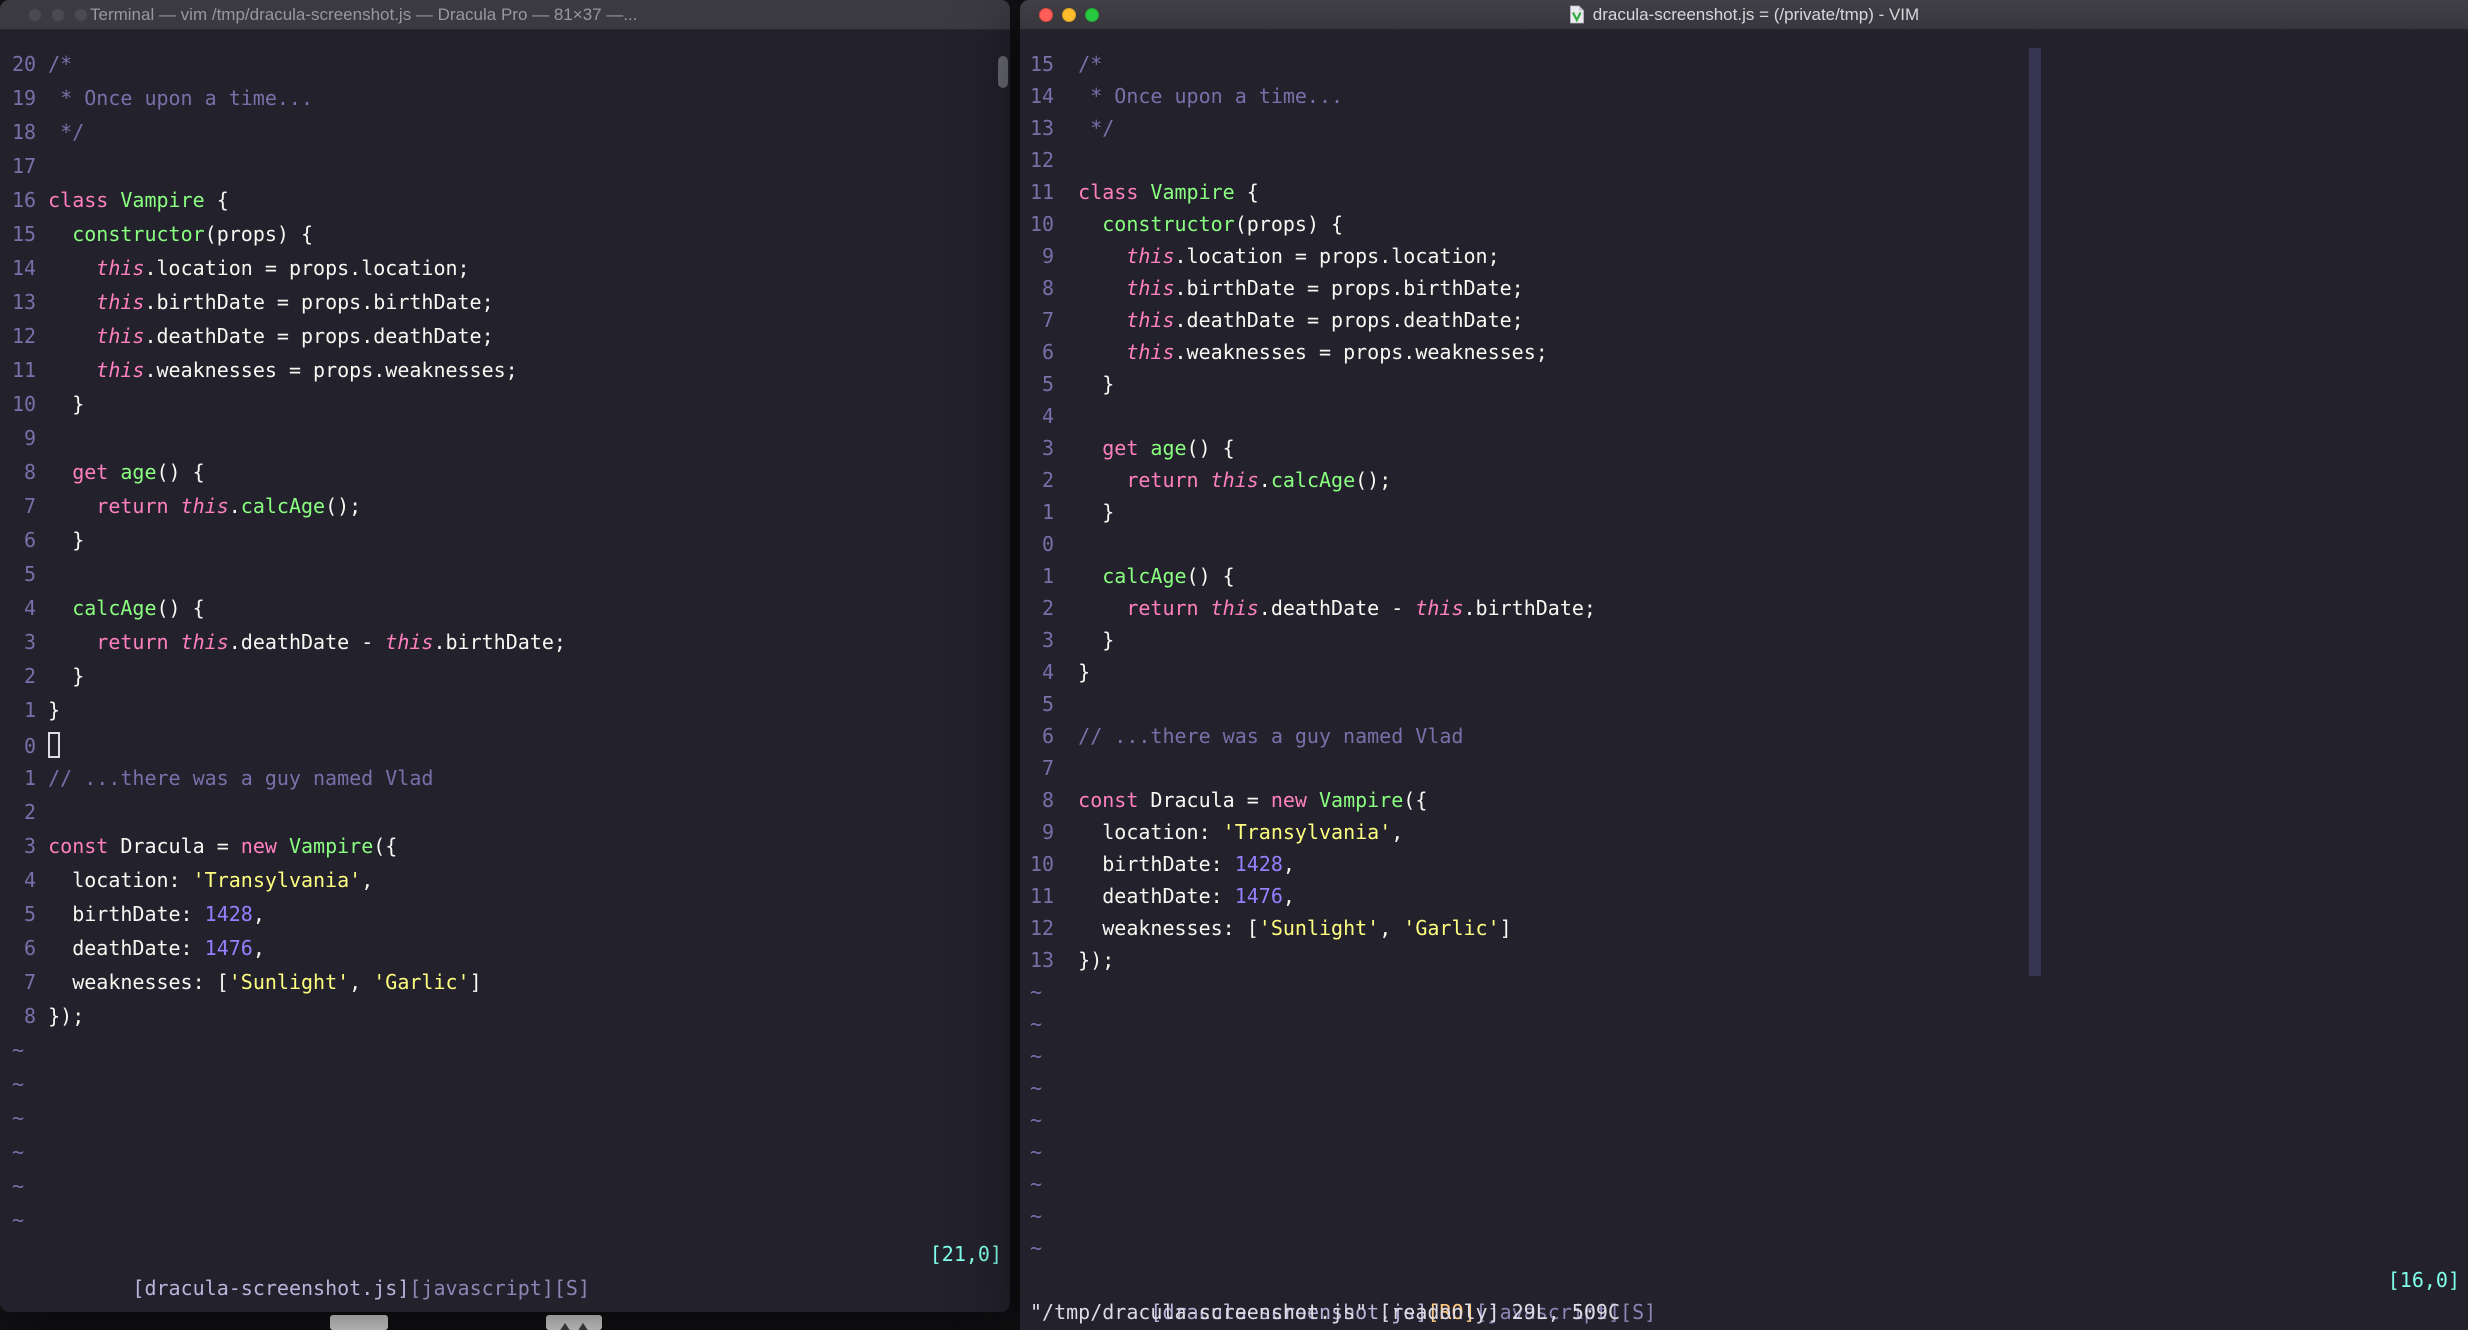  I want to click on code-text: class Vampire {, so click(138, 200).